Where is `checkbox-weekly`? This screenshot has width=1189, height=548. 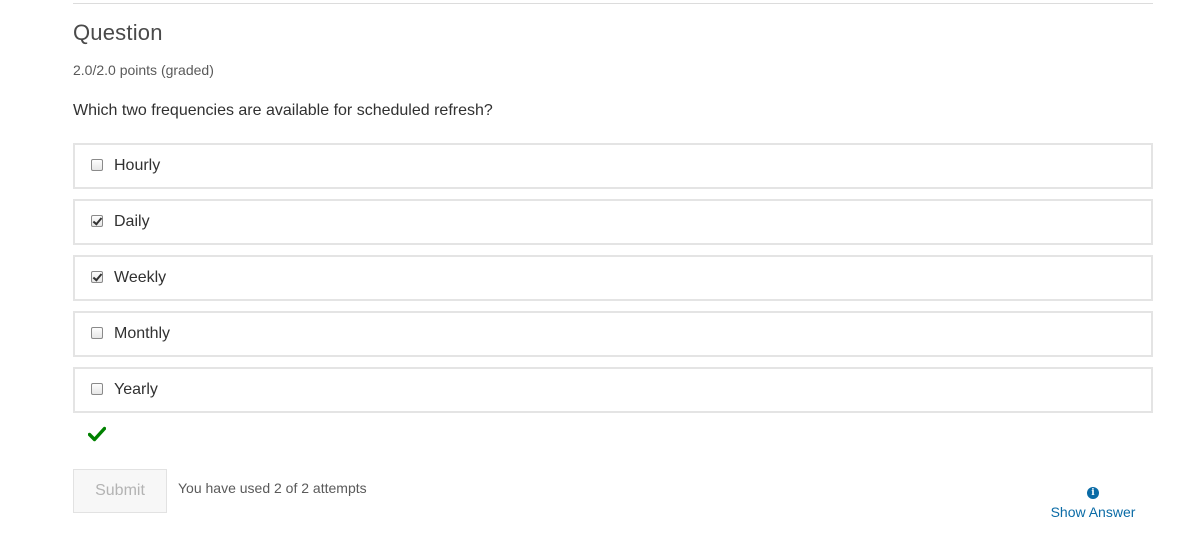 checkbox-weekly is located at coordinates (97, 277).